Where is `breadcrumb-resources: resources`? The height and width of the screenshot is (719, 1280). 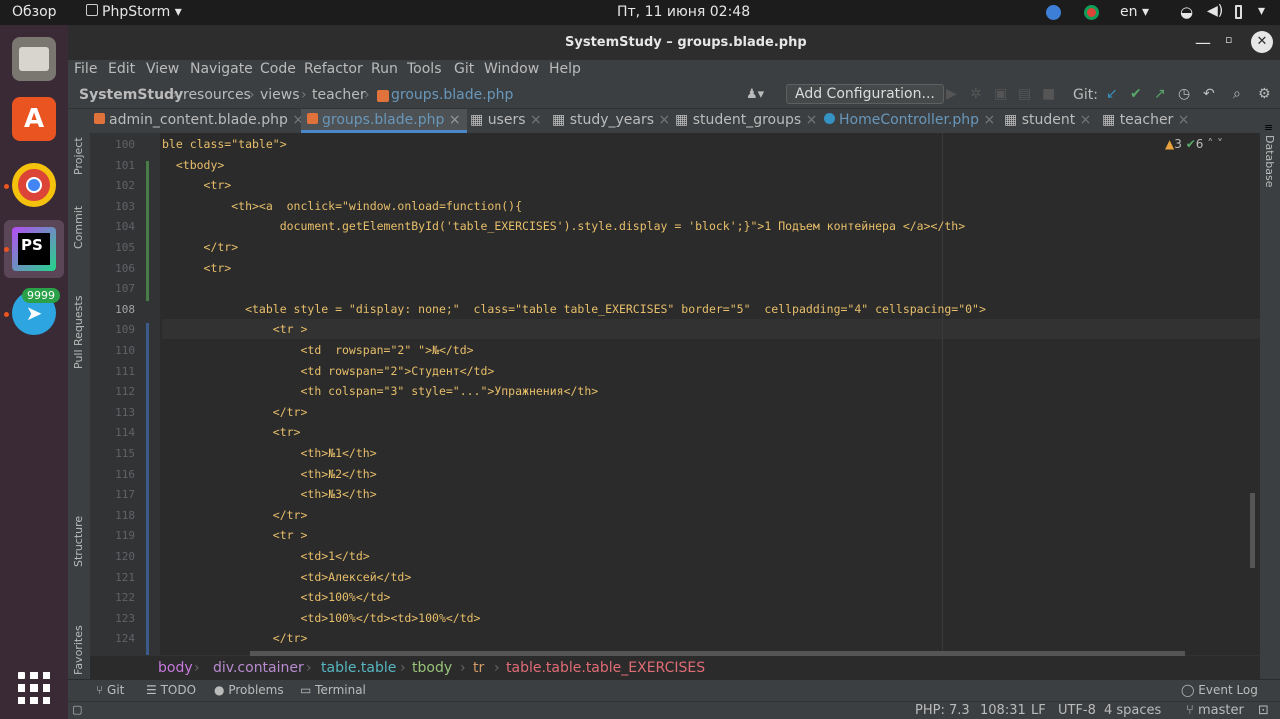 breadcrumb-resources: resources is located at coordinates (217, 95).